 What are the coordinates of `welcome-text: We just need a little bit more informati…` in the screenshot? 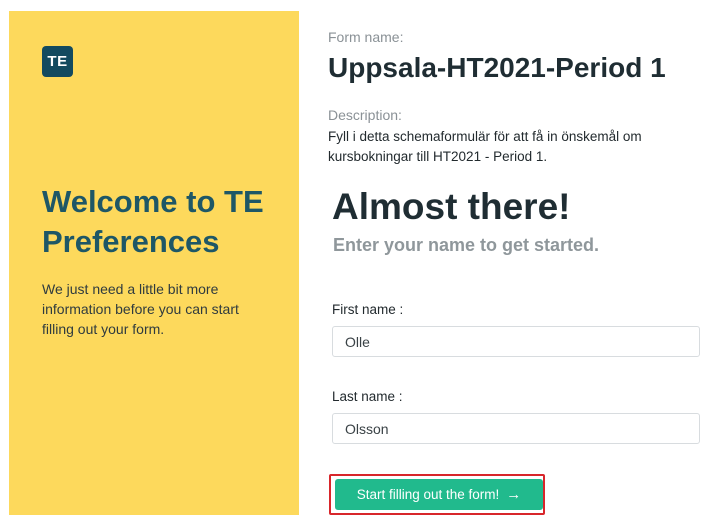 It's located at (140, 309).